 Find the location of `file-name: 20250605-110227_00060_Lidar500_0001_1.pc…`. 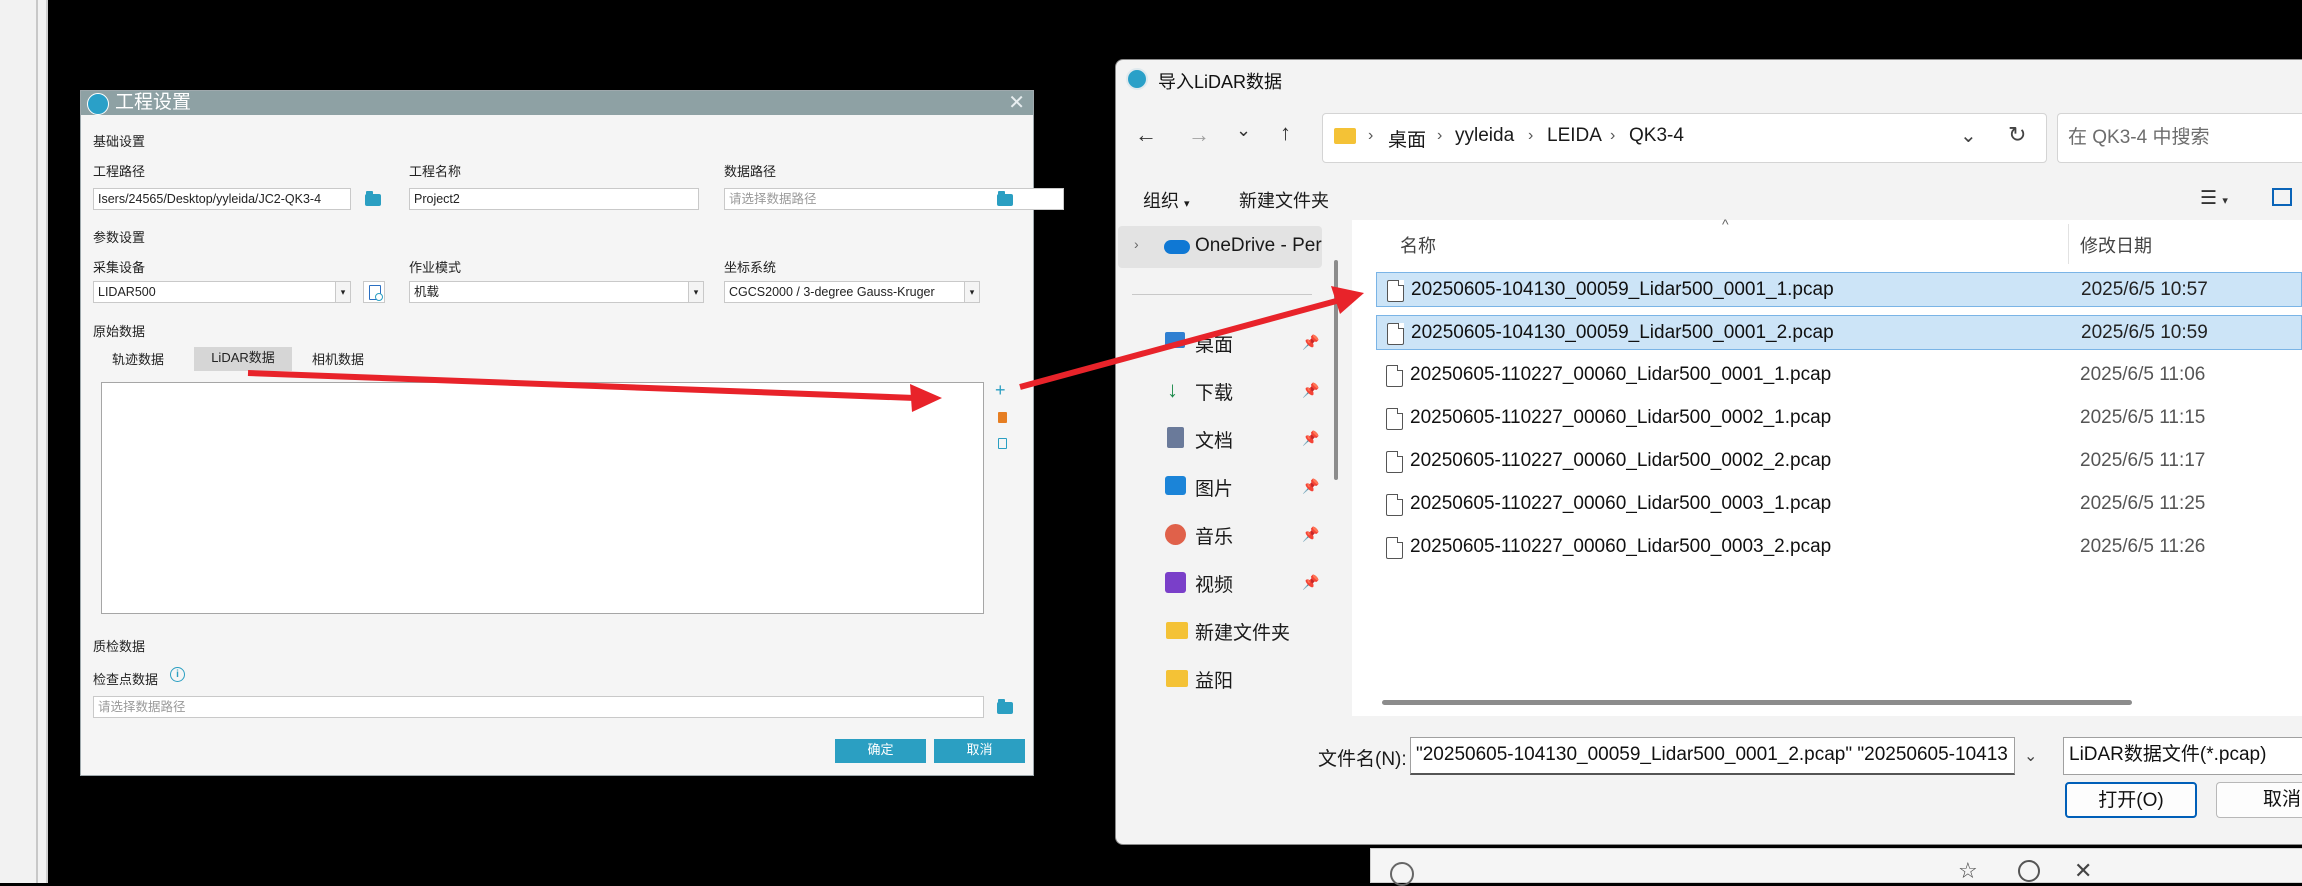

file-name: 20250605-110227_00060_Lidar500_0001_1.pc… is located at coordinates (1621, 374).